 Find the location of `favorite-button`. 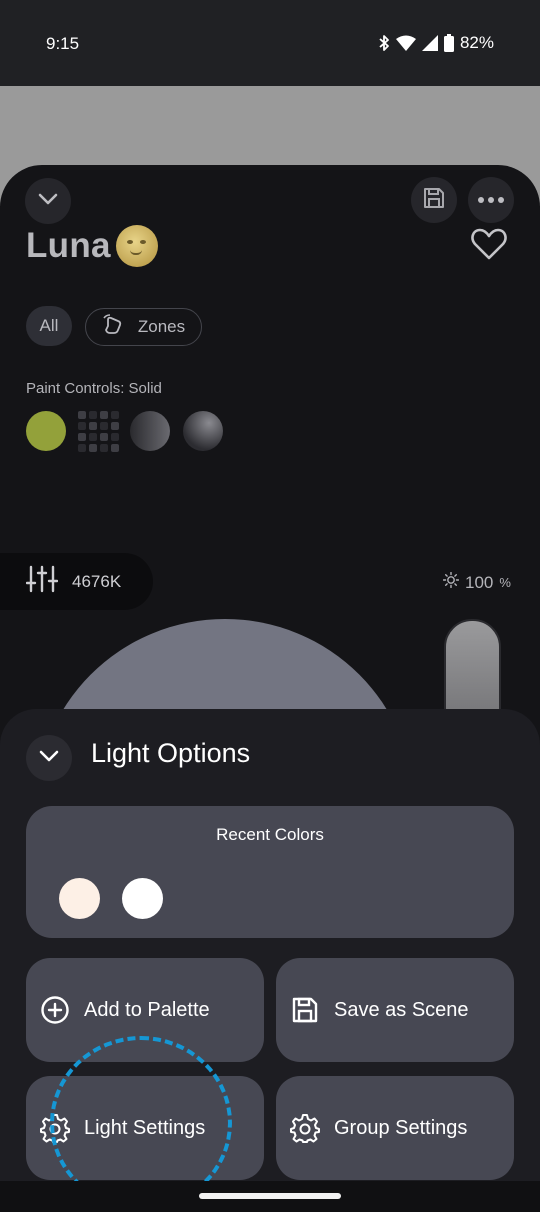

favorite-button is located at coordinates (489, 245).